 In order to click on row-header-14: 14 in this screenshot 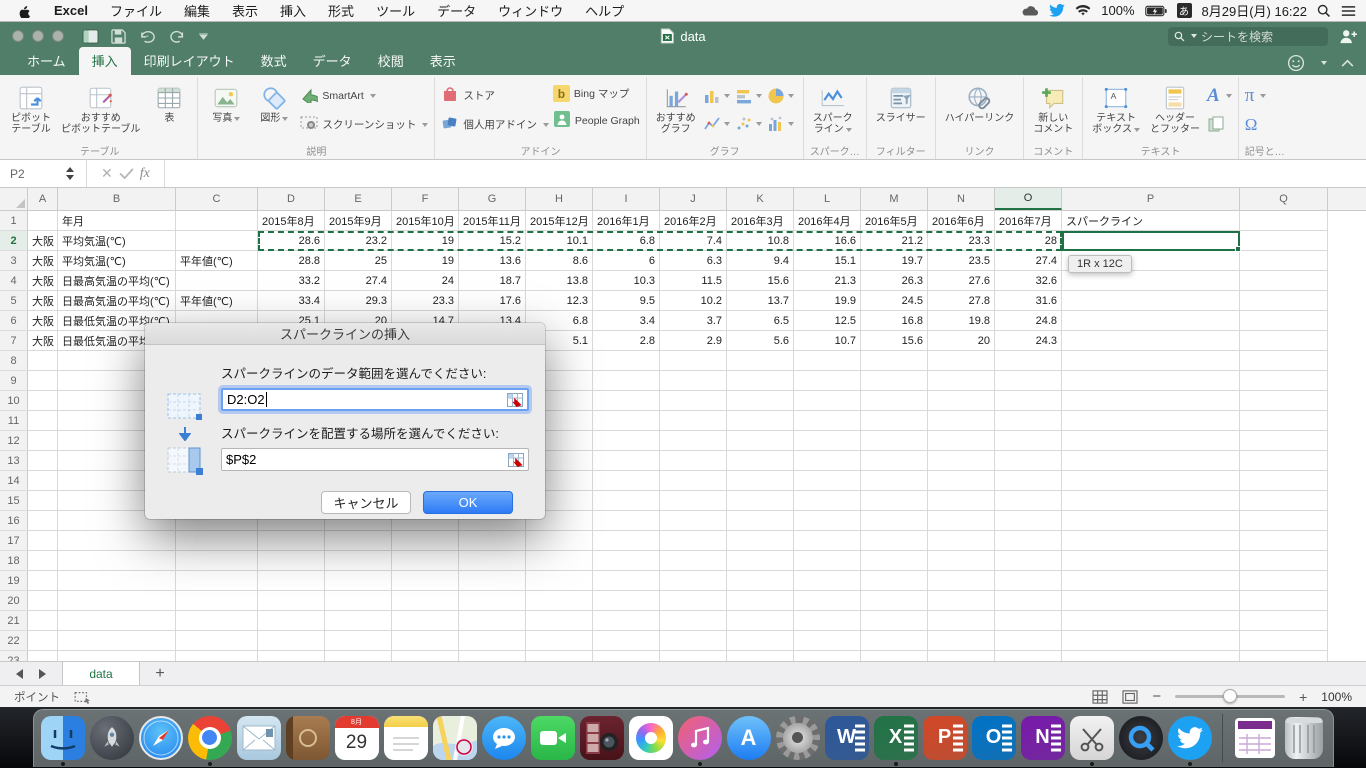, I will do `click(14, 481)`.